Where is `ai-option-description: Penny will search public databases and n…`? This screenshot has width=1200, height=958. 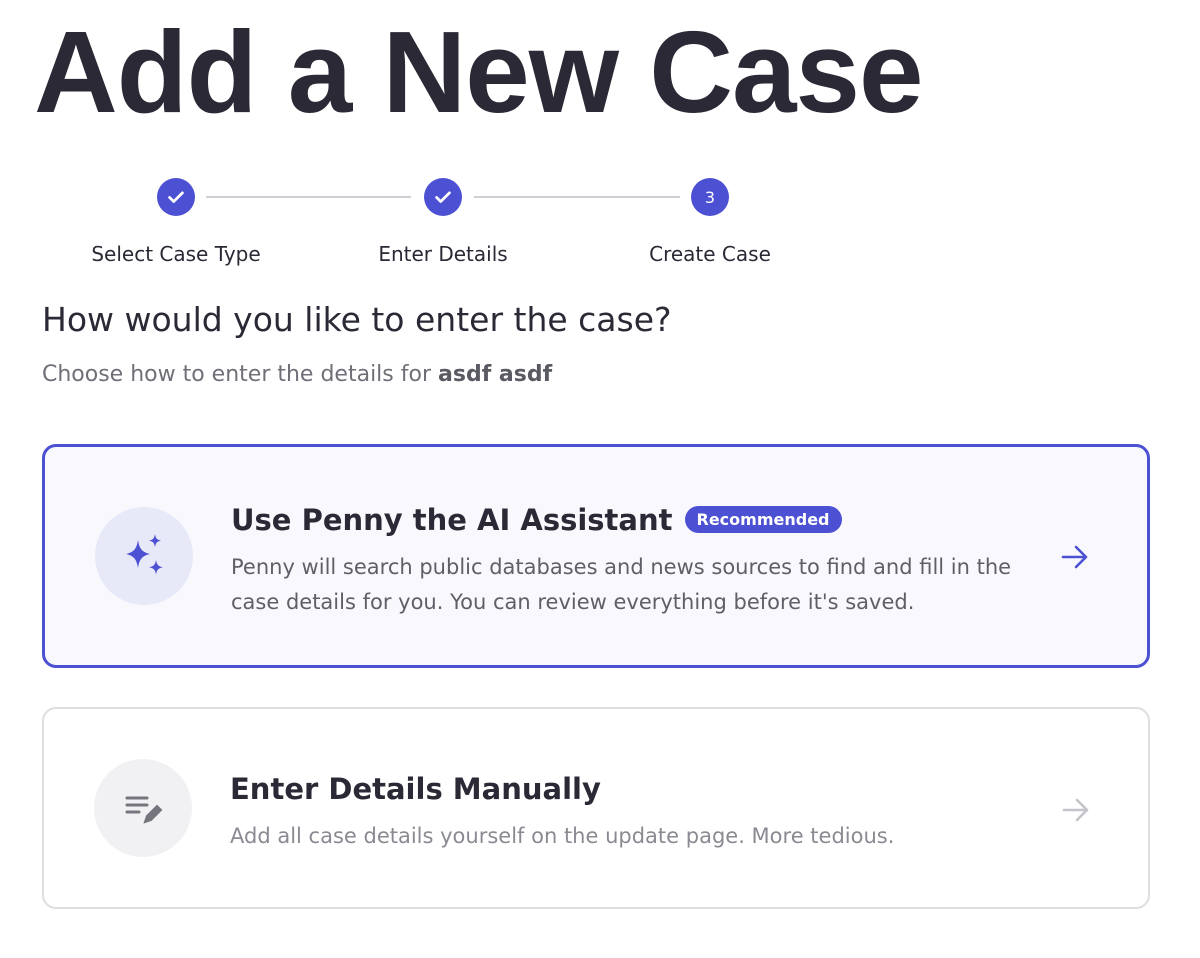
ai-option-description: Penny will search public databases and n… is located at coordinates (621, 584).